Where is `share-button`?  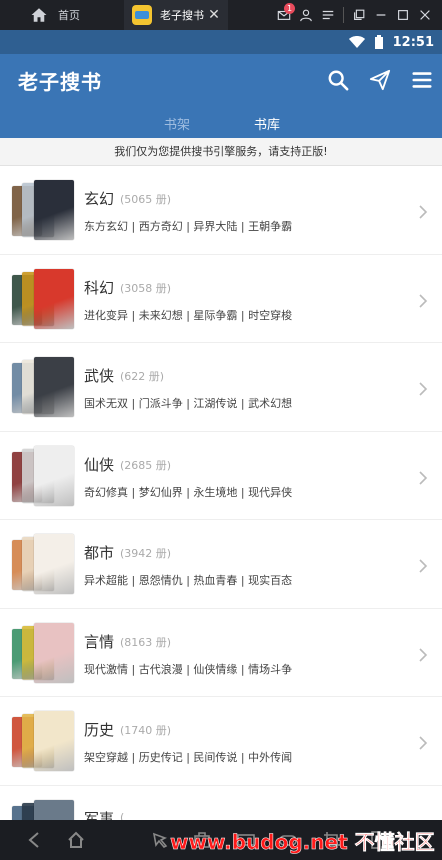 share-button is located at coordinates (380, 80).